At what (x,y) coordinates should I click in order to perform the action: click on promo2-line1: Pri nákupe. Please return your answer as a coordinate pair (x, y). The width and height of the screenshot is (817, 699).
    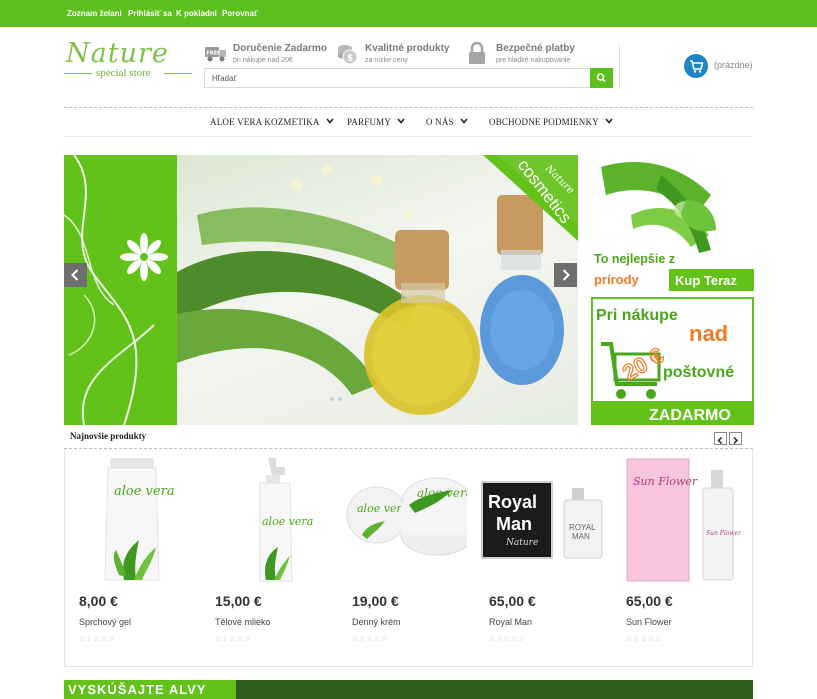
    Looking at the image, I should click on (637, 315).